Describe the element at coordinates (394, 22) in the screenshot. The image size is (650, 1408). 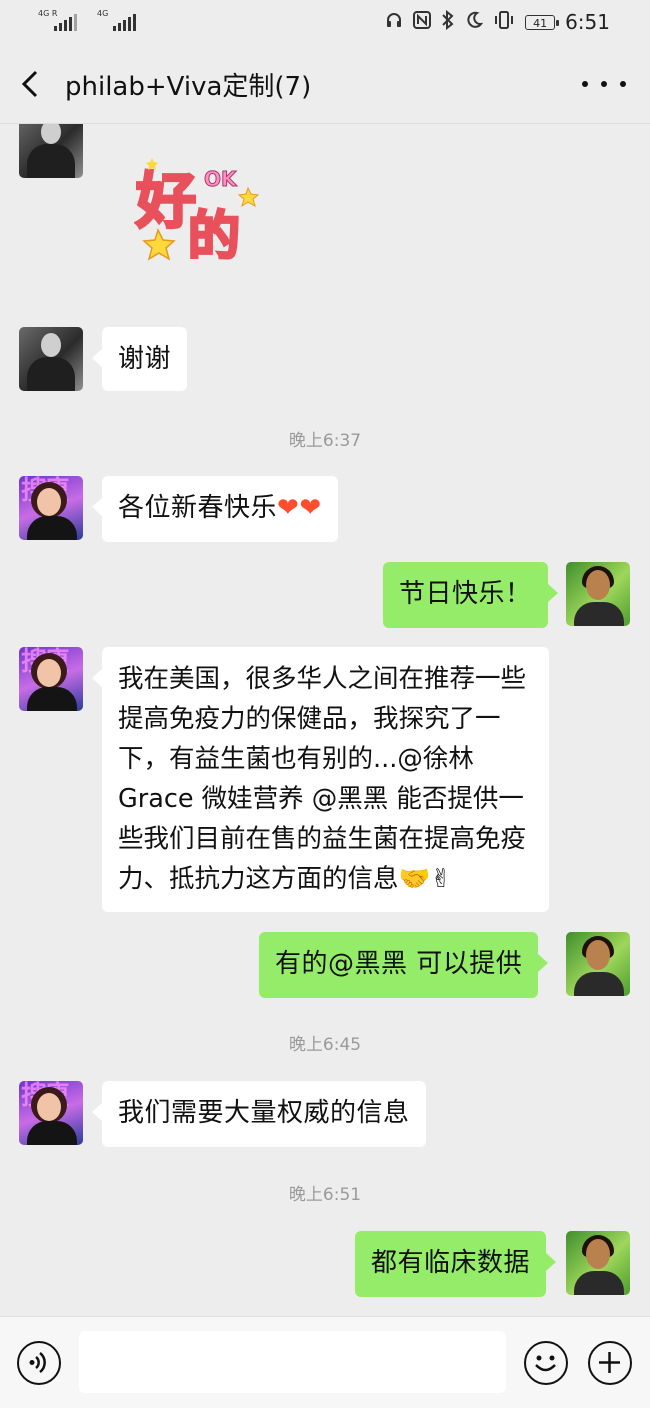
I see `headset-icon` at that location.